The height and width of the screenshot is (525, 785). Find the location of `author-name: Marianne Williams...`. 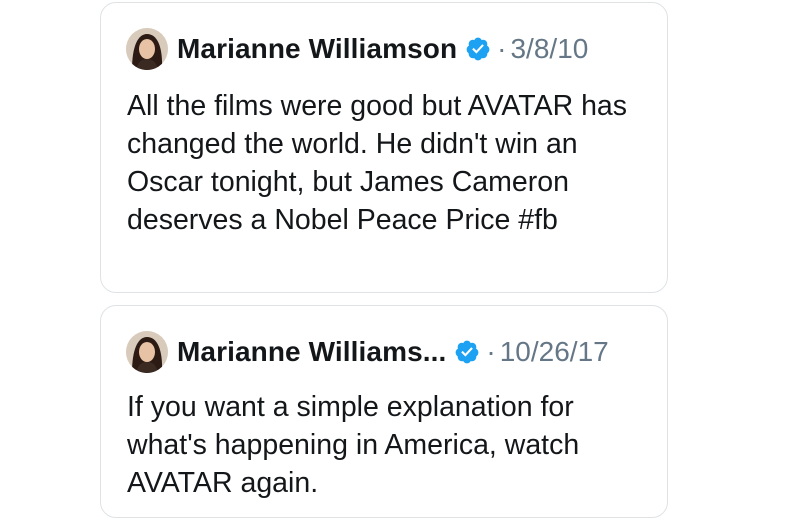

author-name: Marianne Williams... is located at coordinates (311, 352).